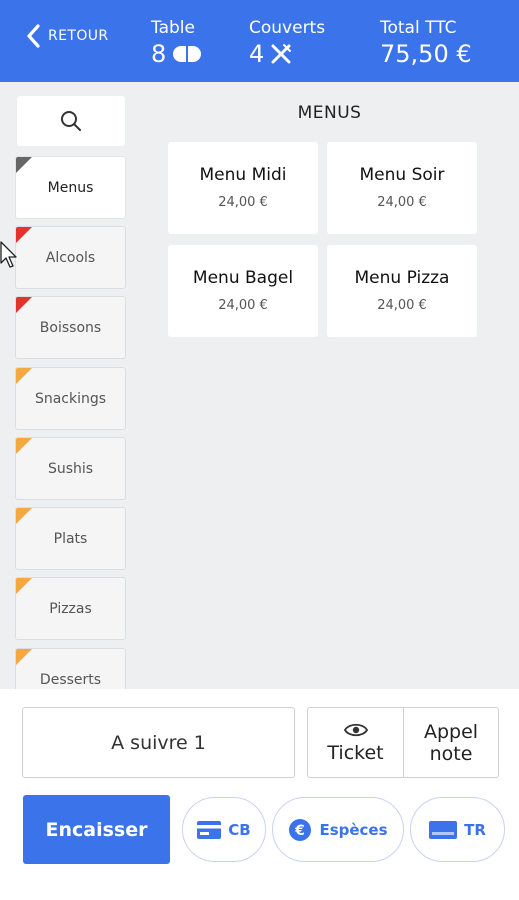 The image size is (519, 900). I want to click on category-boissons: Boissons, so click(70, 327).